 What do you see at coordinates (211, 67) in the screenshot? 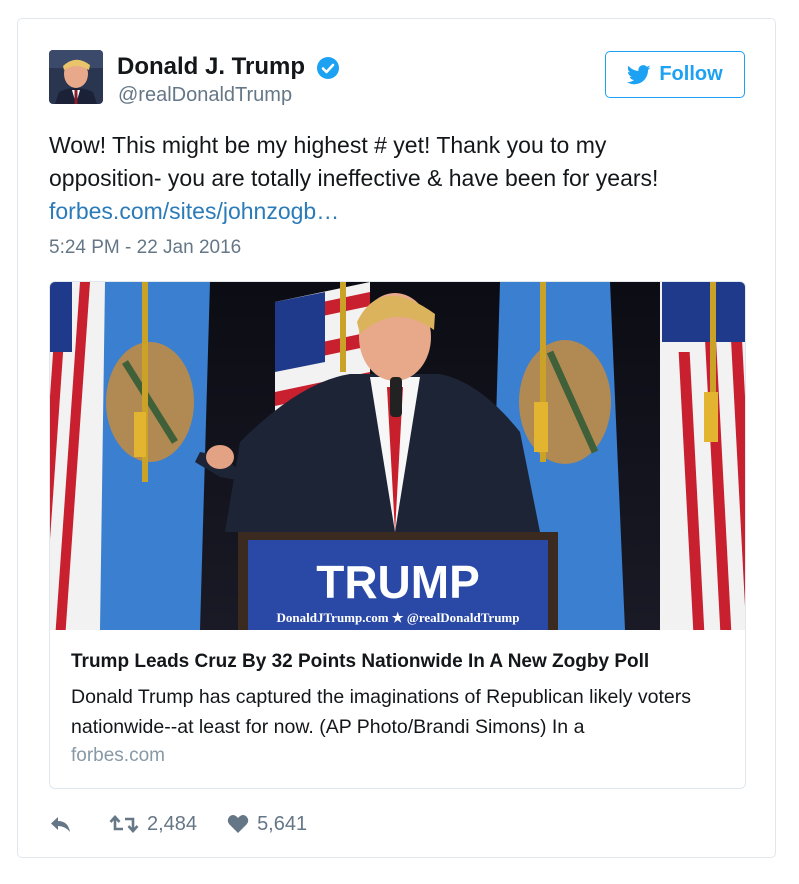
I see `author-name: Donald J. Trump` at bounding box center [211, 67].